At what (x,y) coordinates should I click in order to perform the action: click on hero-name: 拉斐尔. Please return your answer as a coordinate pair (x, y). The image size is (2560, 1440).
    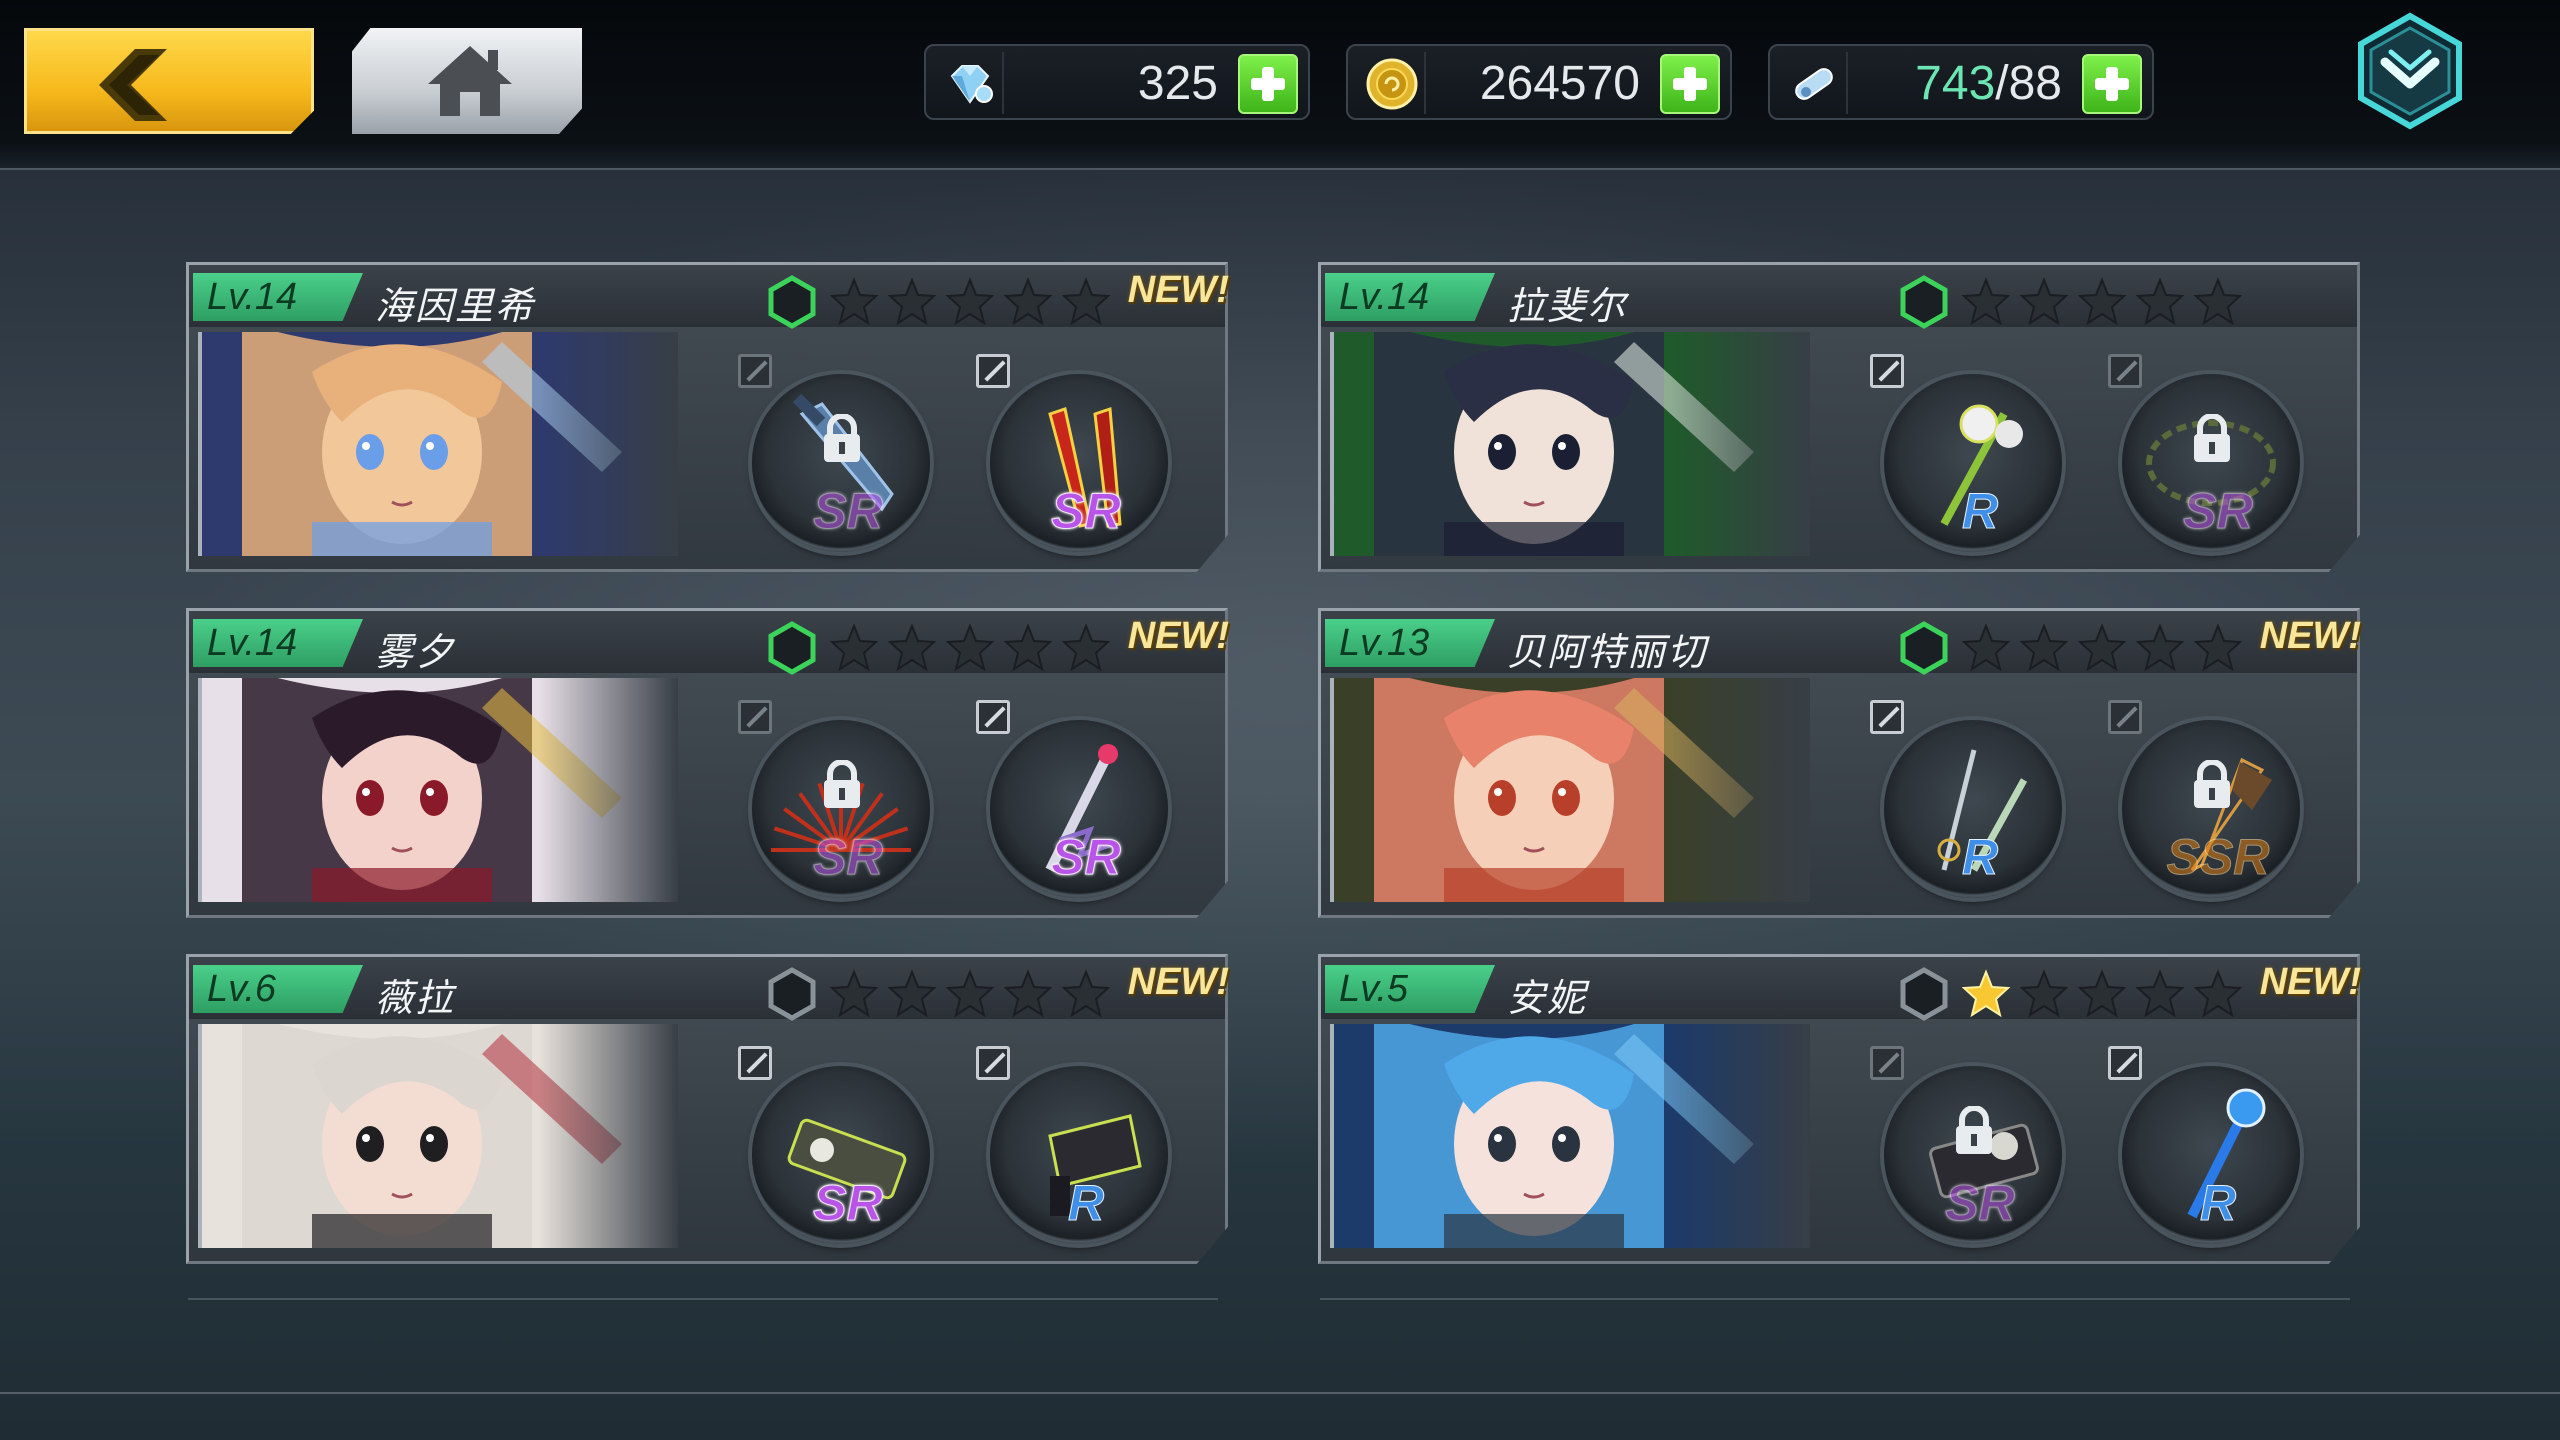
    Looking at the image, I should click on (1567, 306).